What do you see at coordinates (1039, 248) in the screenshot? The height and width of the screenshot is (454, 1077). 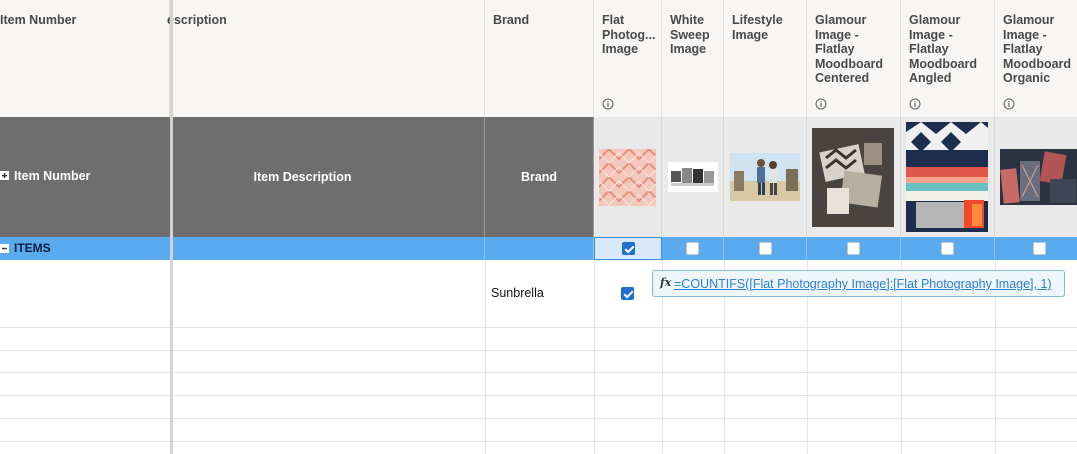 I see `items-glamour-organic-checkbox` at bounding box center [1039, 248].